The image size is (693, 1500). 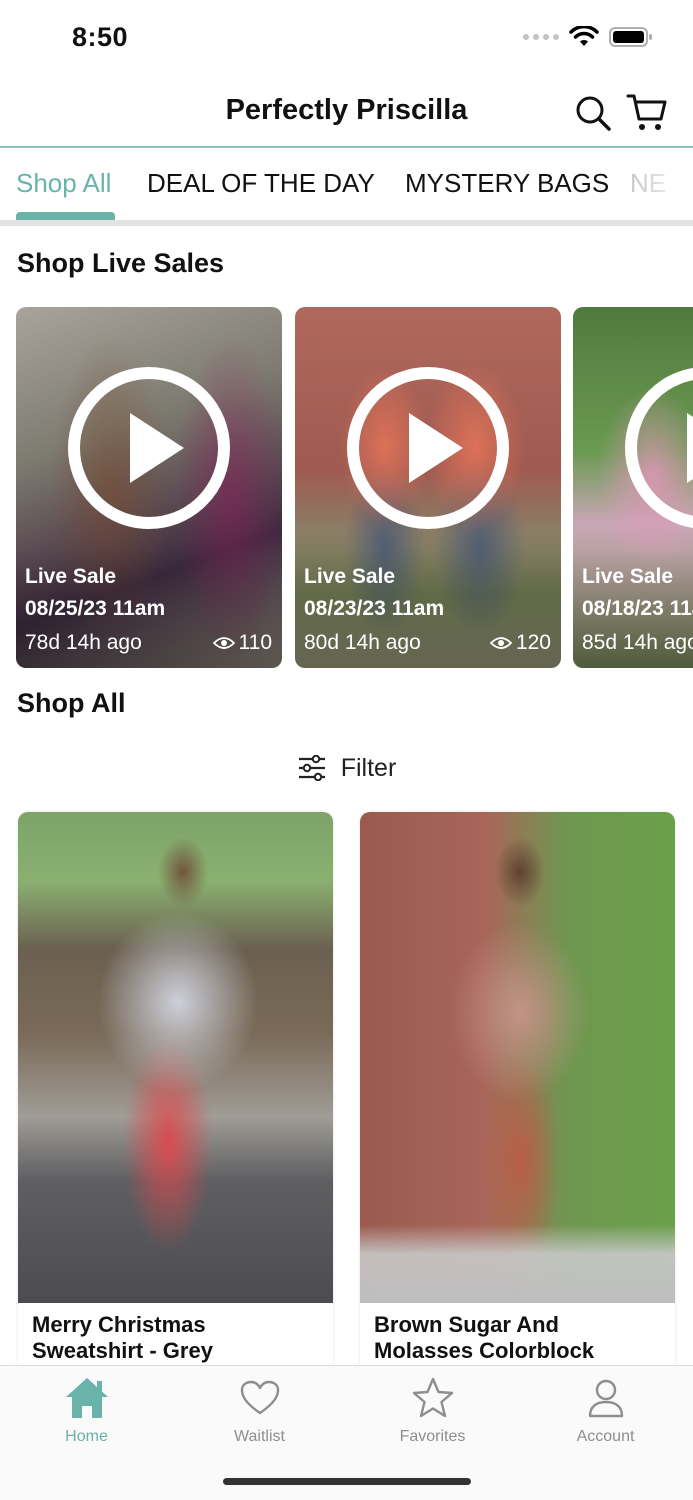 What do you see at coordinates (362, 642) in the screenshot?
I see `live-sale-ago: 80d 14h ago` at bounding box center [362, 642].